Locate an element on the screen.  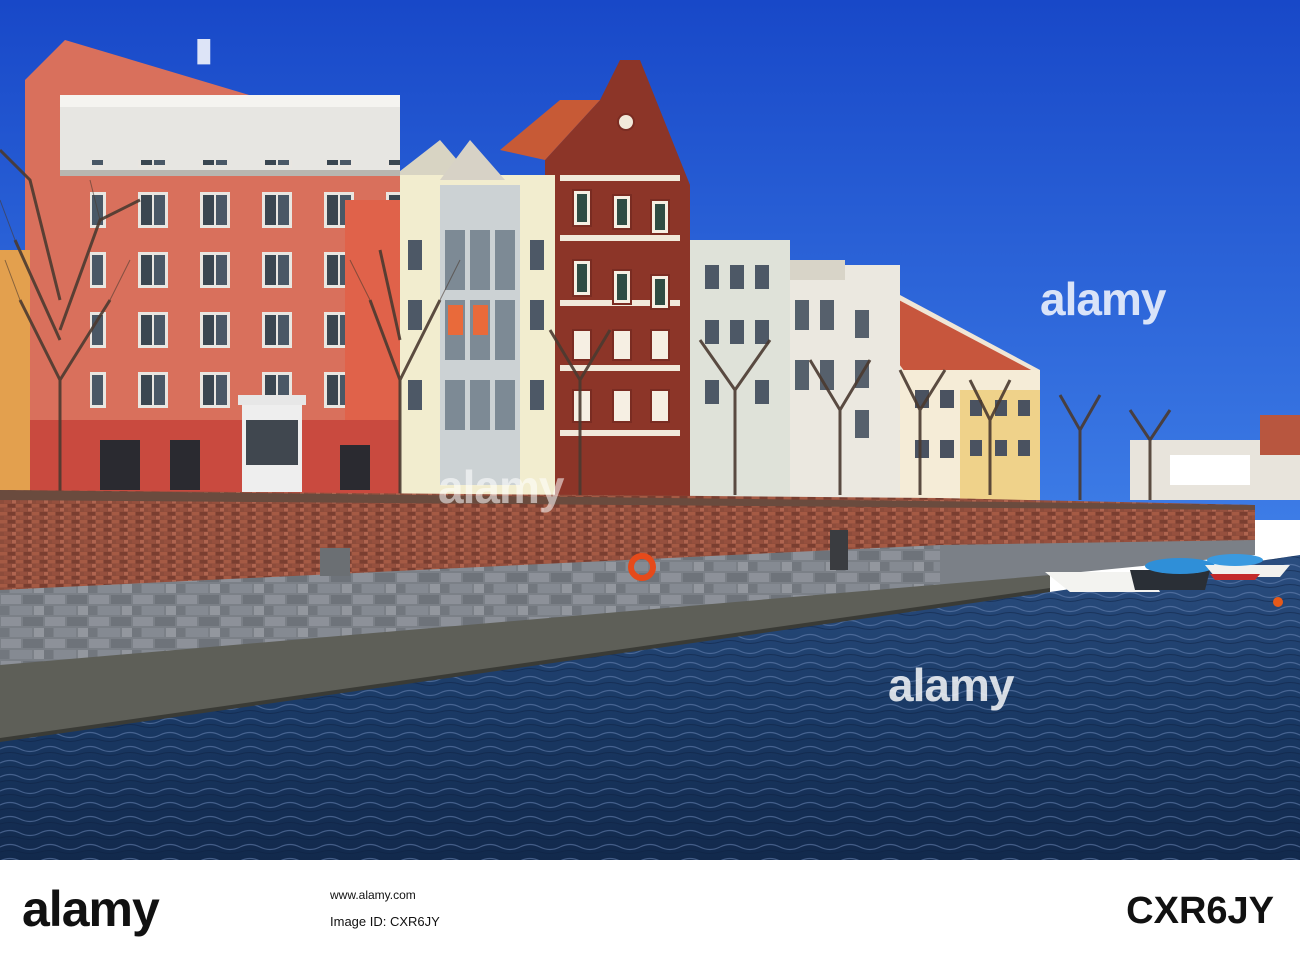
image-id-line: Image ID: CXR6JY is located at coordinates (385, 921).